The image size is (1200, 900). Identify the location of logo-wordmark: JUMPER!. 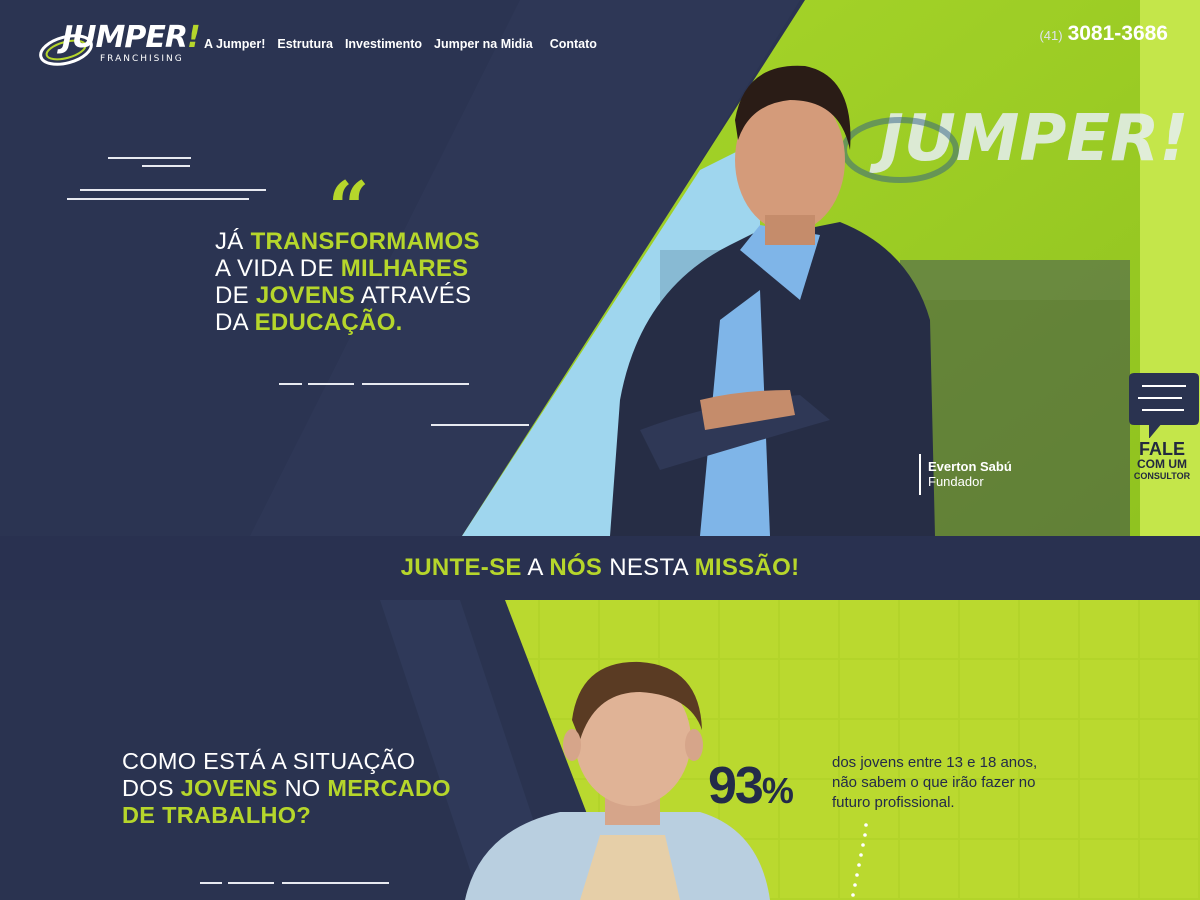
(131, 37).